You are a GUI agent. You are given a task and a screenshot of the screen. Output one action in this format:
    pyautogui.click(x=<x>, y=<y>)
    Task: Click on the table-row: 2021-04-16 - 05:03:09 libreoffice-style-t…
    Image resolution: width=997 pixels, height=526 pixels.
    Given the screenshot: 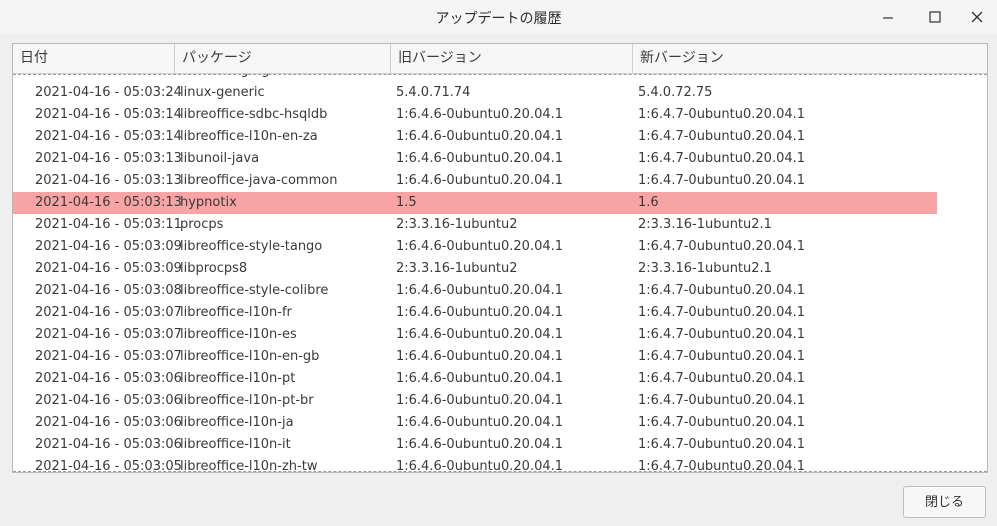 What is the action you would take?
    pyautogui.click(x=500, y=247)
    